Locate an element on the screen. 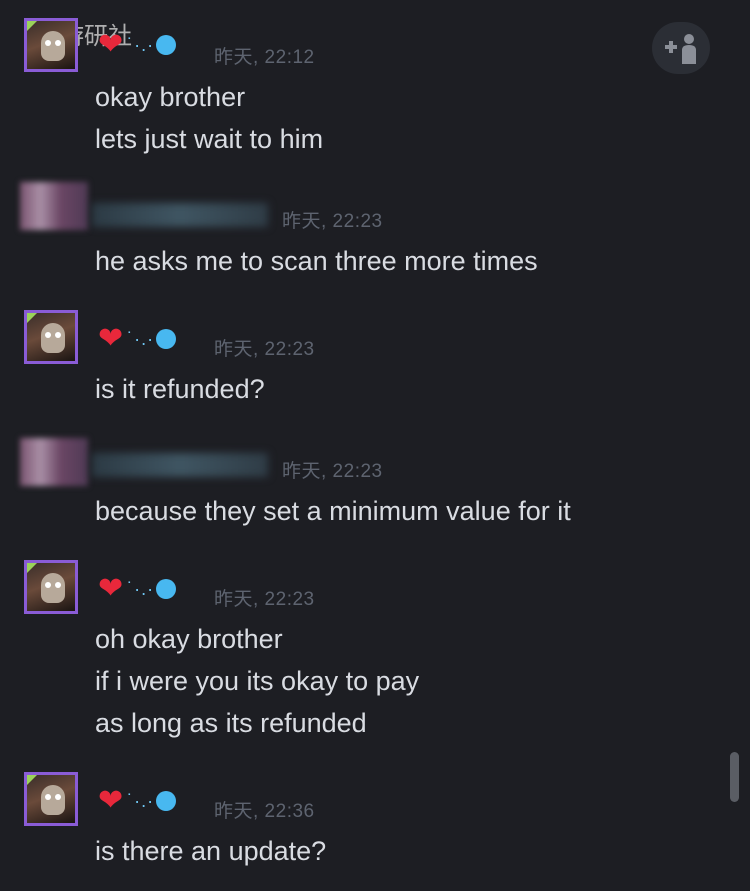 This screenshot has height=891, width=750. add-friend-button is located at coordinates (681, 48).